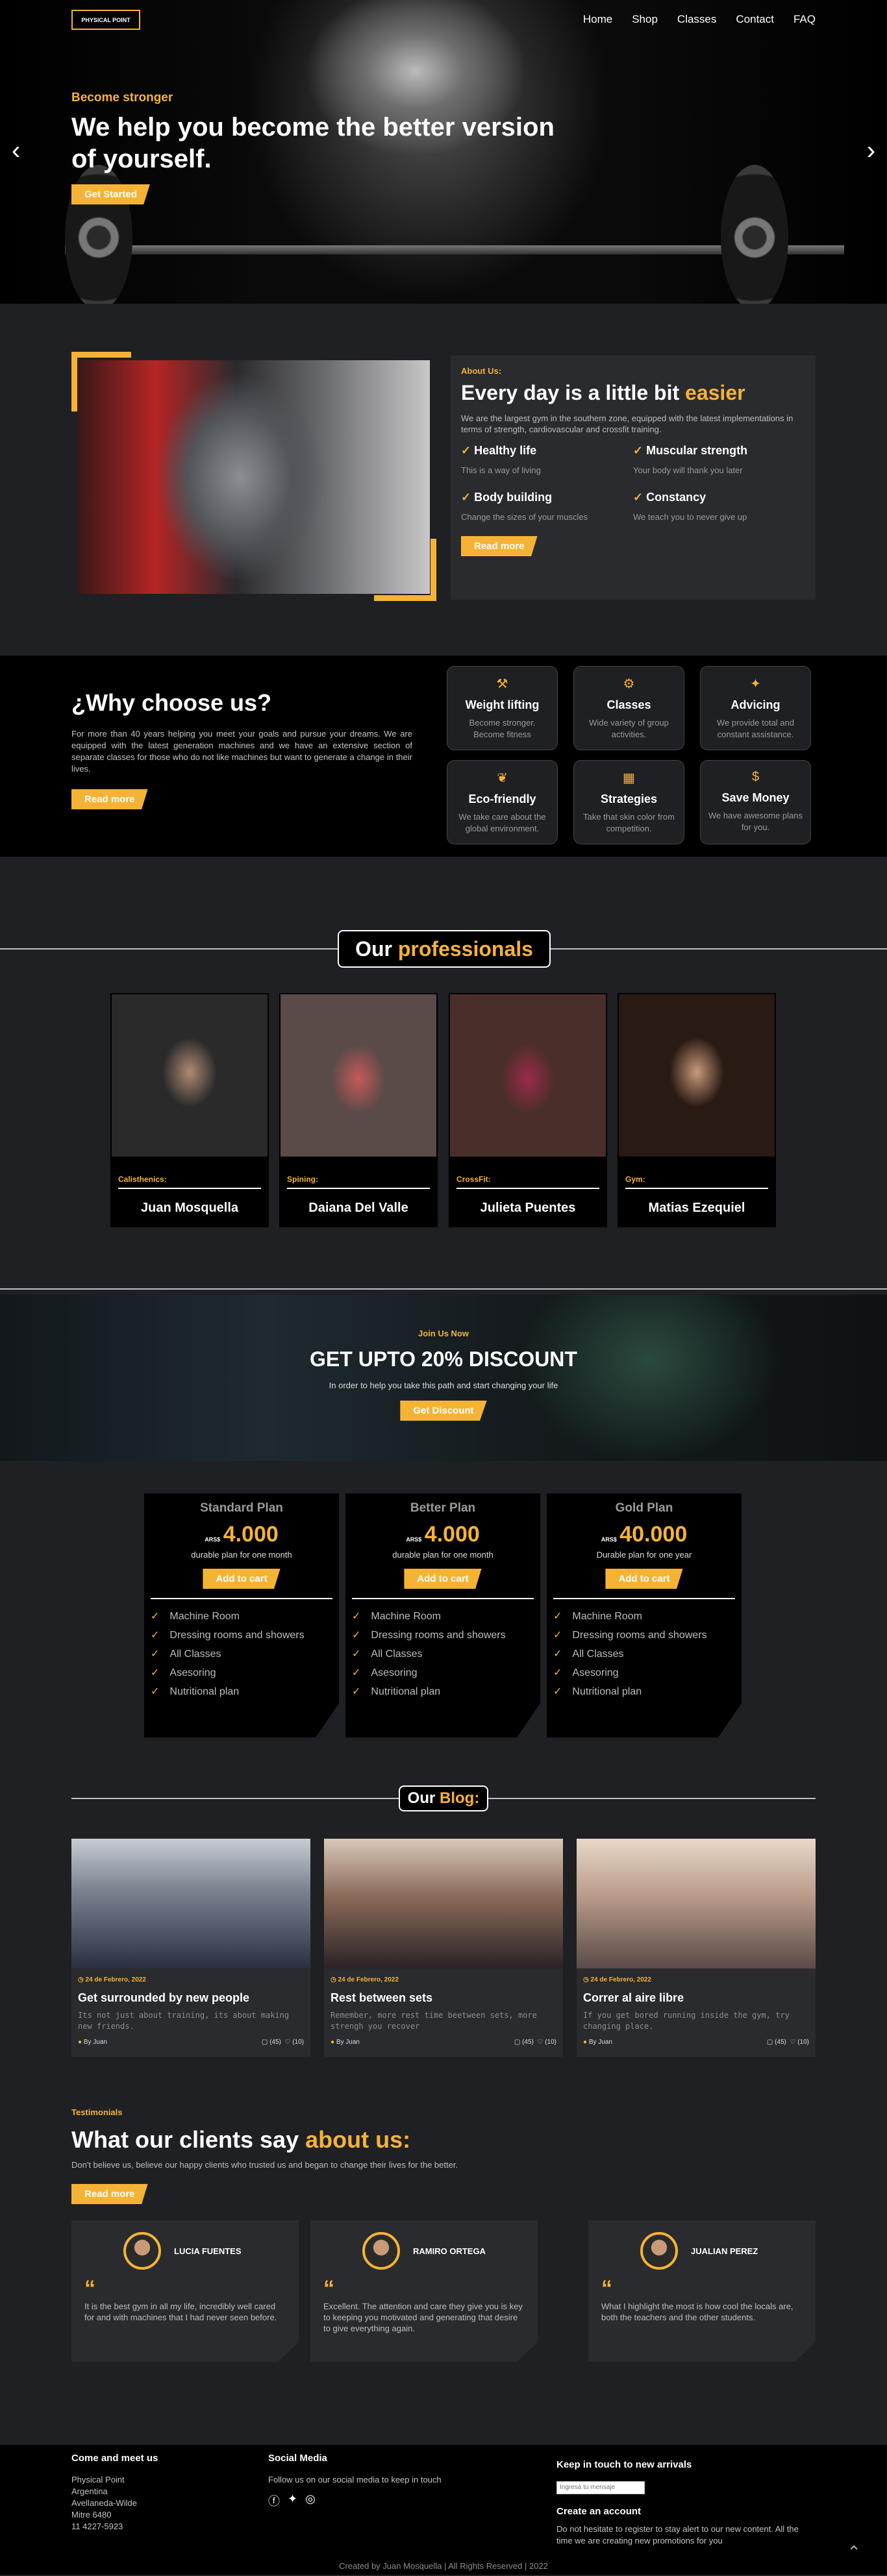  I want to click on next-slide-icon: ›, so click(871, 151).